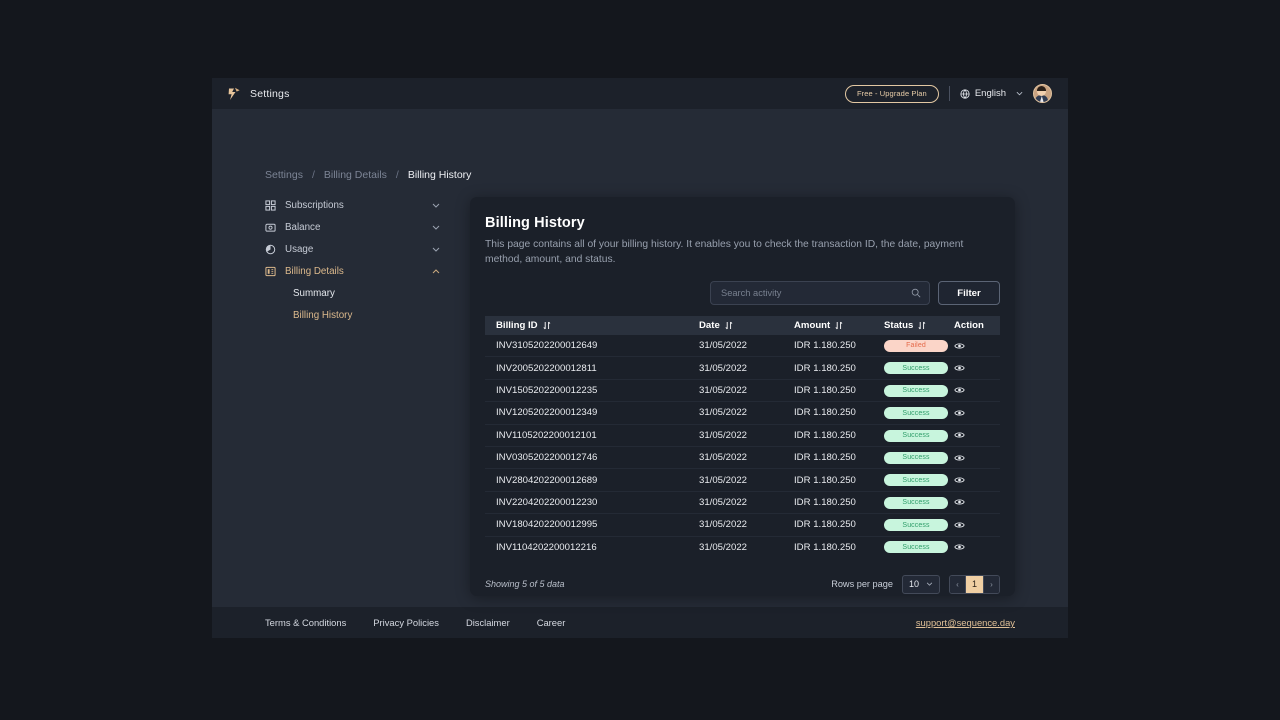 The width and height of the screenshot is (1280, 720). Describe the element at coordinates (357, 271) in the screenshot. I see `sidebar-item-billing-details: Billing Details` at that location.